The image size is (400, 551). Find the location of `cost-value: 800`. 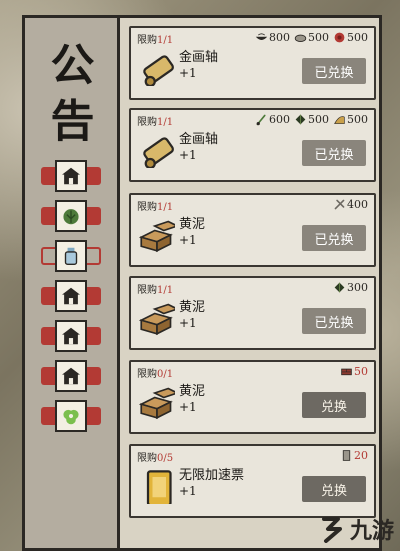

cost-value: 800 is located at coordinates (279, 37).